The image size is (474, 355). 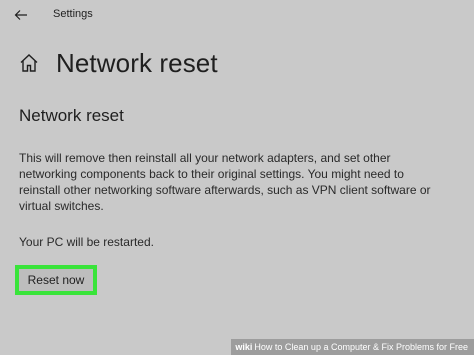 What do you see at coordinates (73, 14) in the screenshot?
I see `window-title: Settings` at bounding box center [73, 14].